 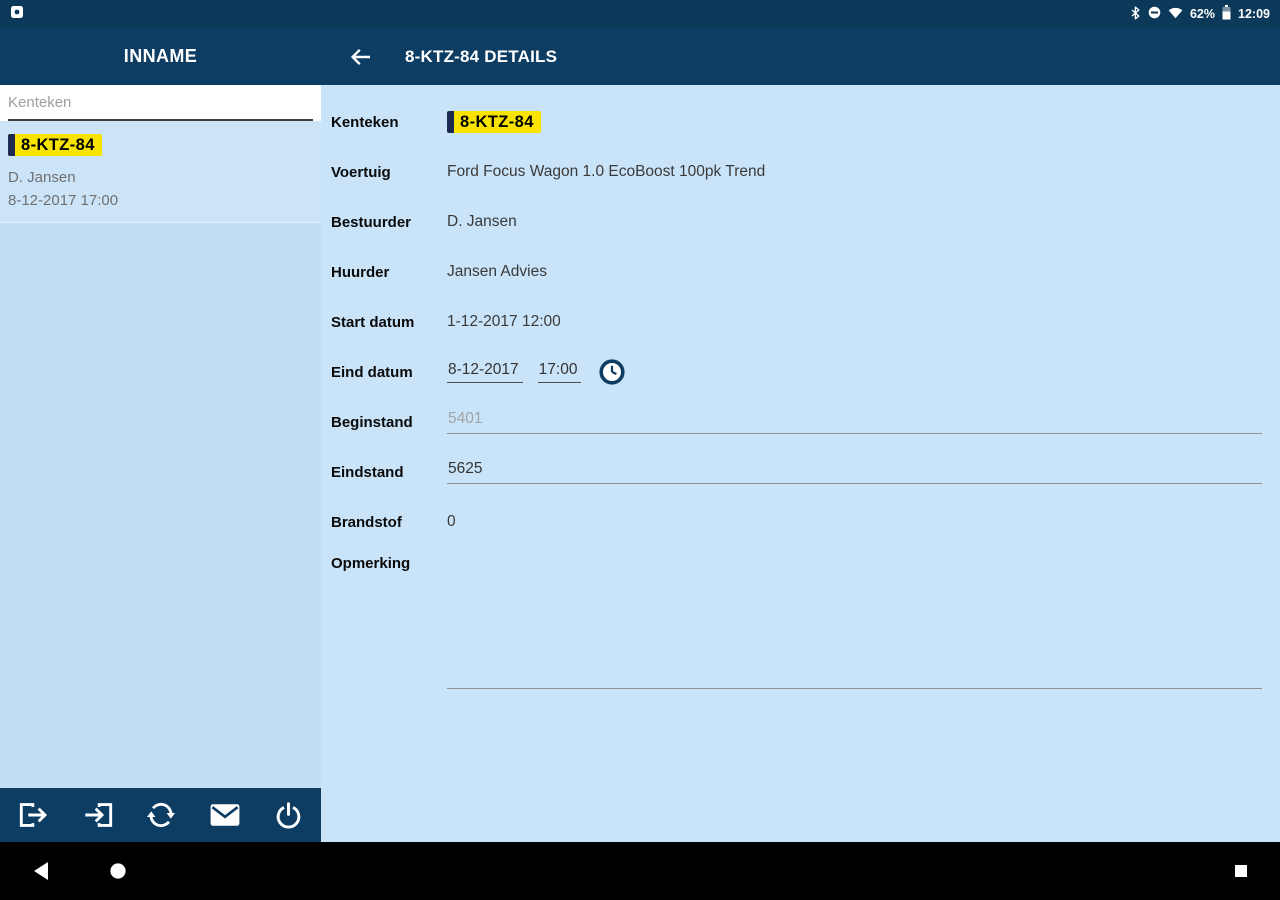 I want to click on start-datum-value: 1-12-2017 12:00, so click(x=504, y=321).